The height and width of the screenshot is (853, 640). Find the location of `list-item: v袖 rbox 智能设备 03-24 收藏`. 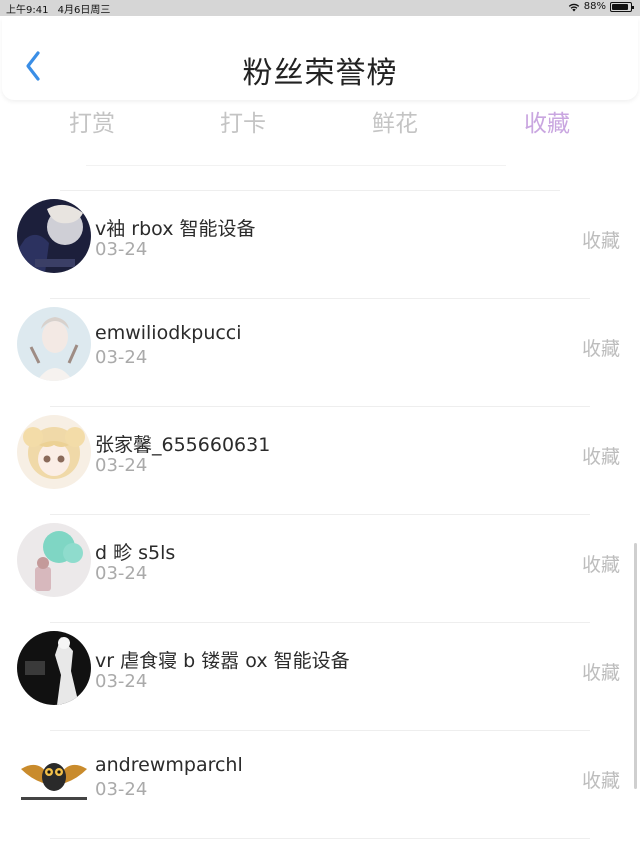

list-item: v袖 rbox 智能设备 03-24 收藏 is located at coordinates (320, 244).